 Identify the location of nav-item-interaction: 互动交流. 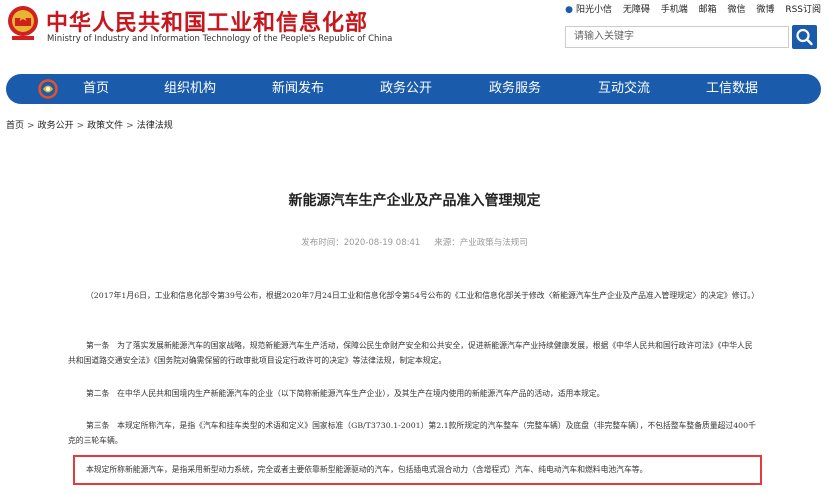
(624, 89).